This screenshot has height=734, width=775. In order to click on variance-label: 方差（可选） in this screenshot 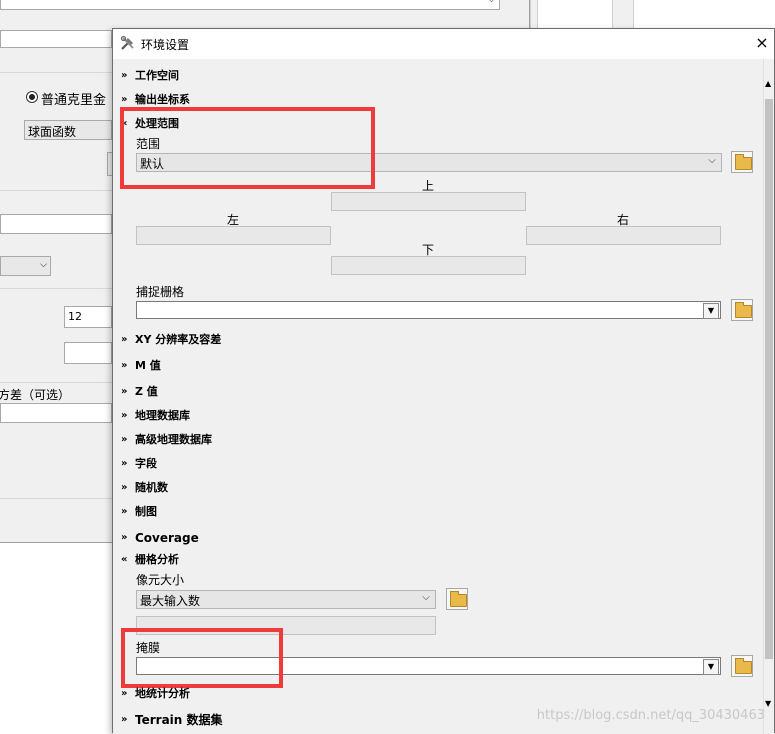, I will do `click(35, 395)`.